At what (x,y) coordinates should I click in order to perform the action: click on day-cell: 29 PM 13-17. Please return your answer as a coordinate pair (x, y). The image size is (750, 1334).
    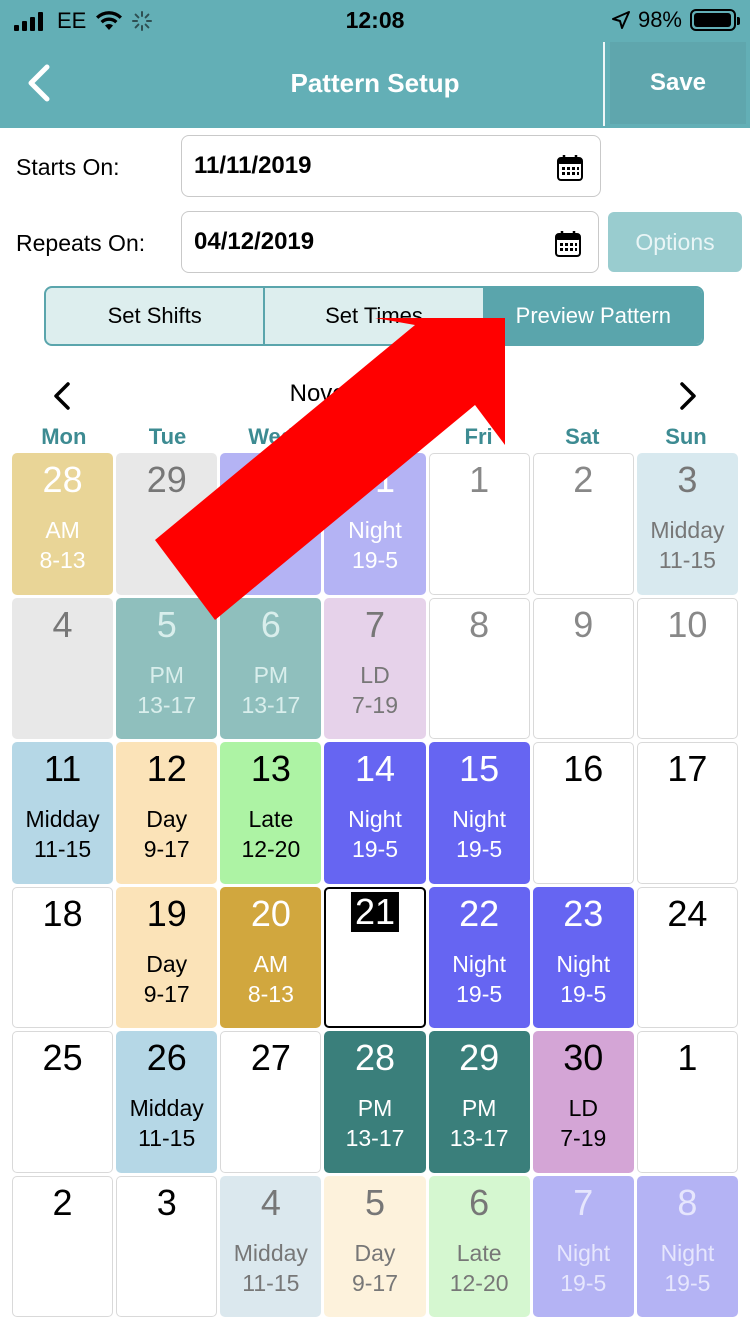
    Looking at the image, I should click on (479, 1102).